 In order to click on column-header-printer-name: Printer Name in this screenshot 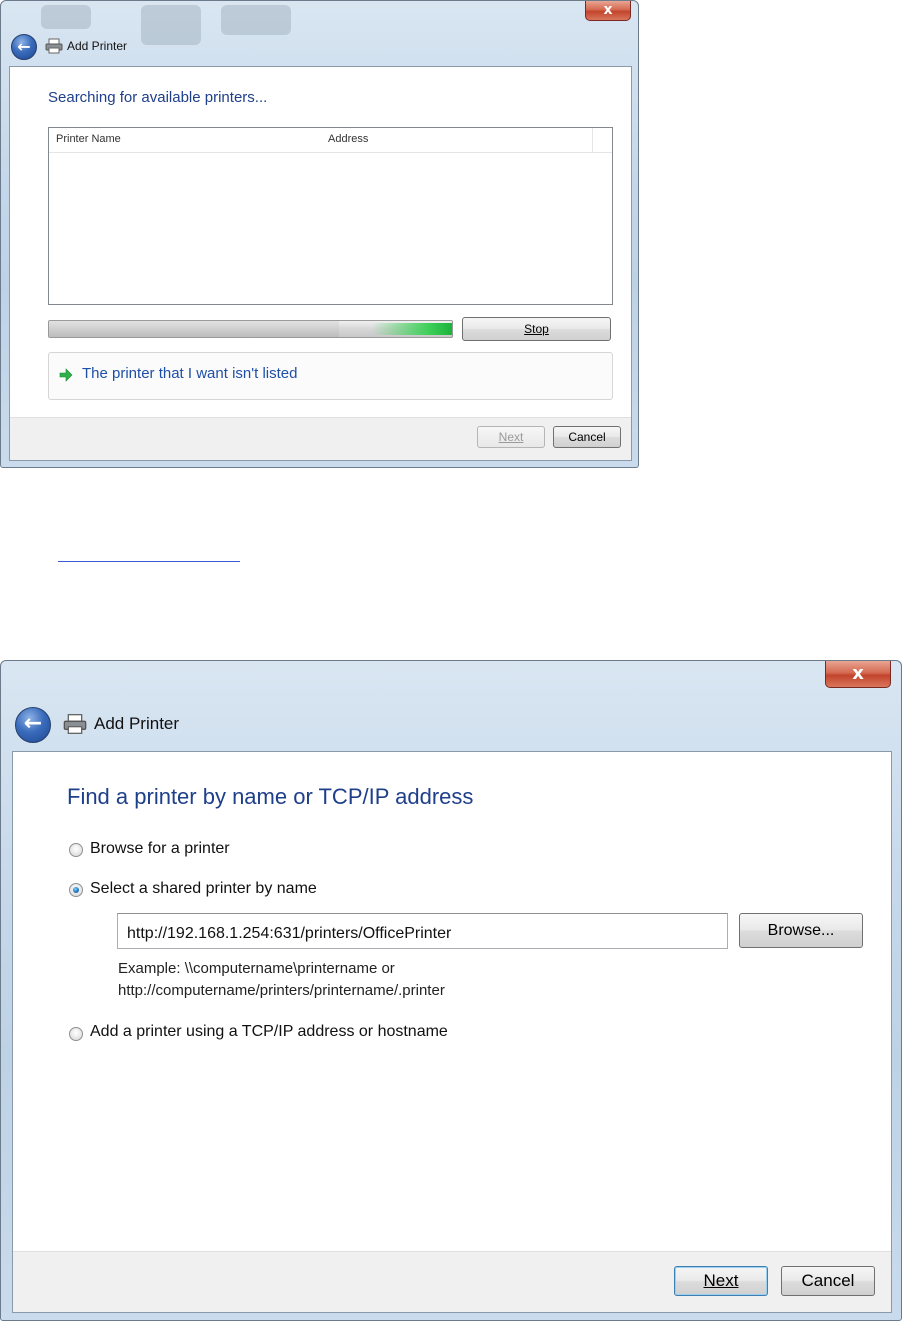, I will do `click(88, 139)`.